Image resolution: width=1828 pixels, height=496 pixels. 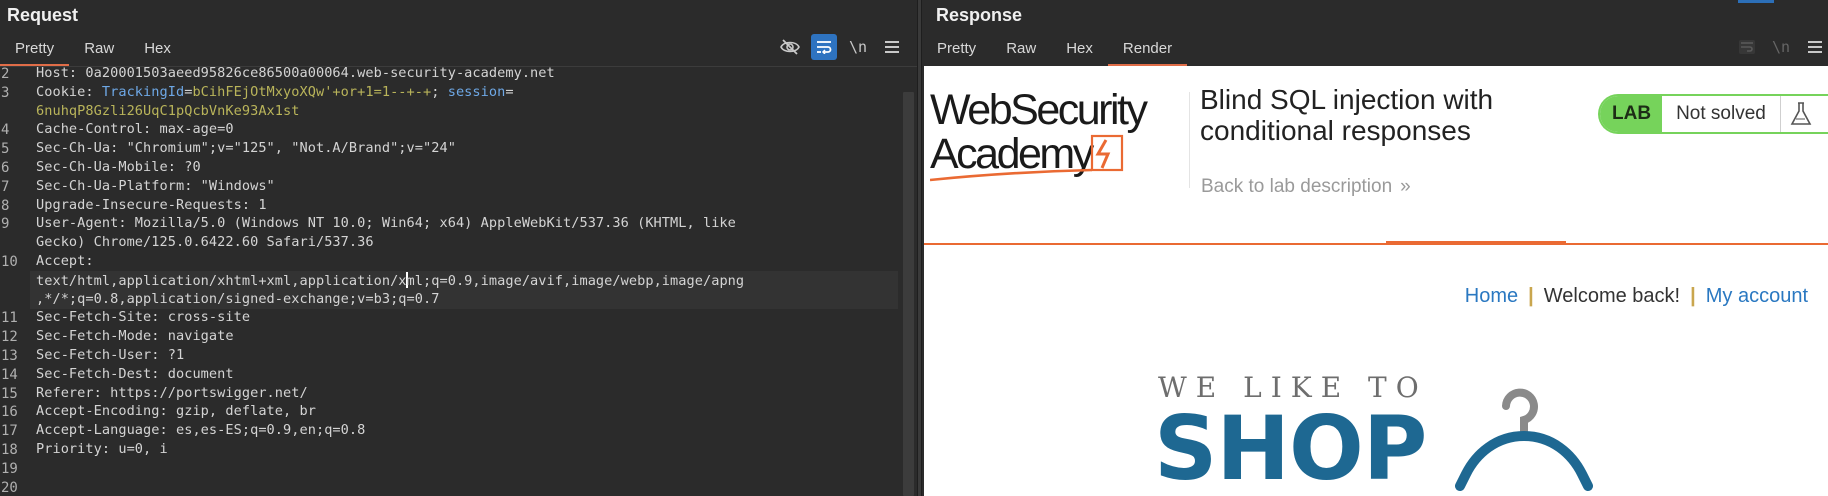 I want to click on header-name: Accept-Language:, so click(x=102, y=430).